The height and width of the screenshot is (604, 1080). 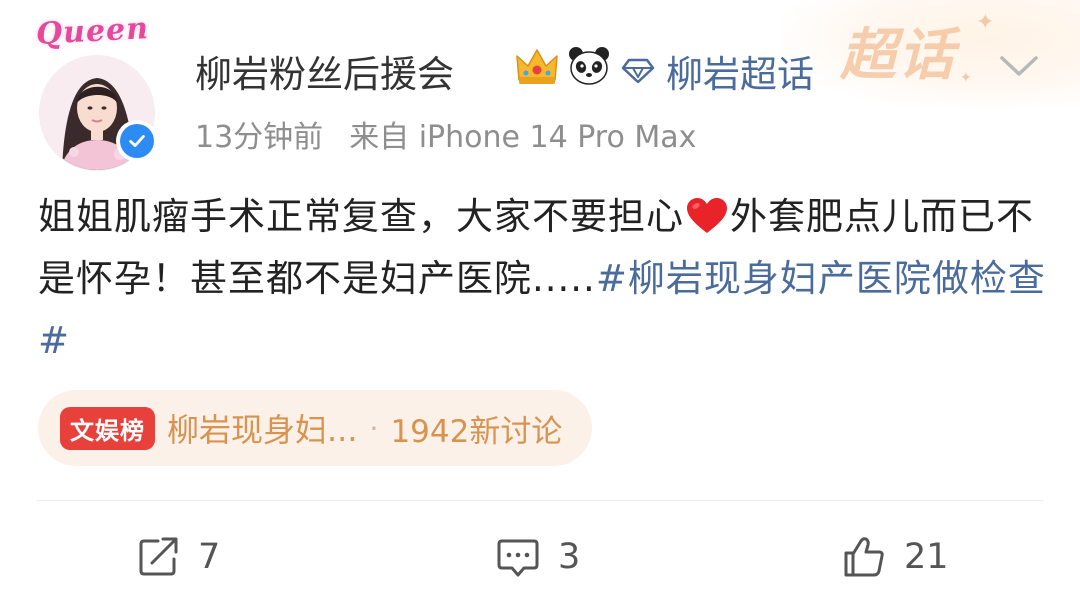 I want to click on hot-topic-pill: 文娱榜 柳岩现身妇... · 1942新讨论, so click(x=315, y=428).